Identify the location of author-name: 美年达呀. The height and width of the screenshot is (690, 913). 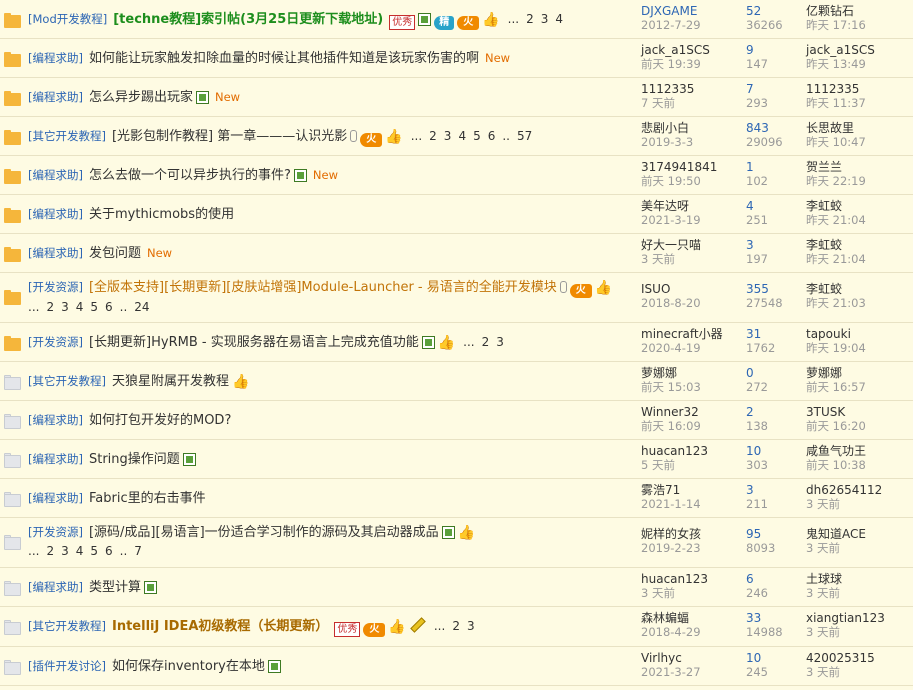
(691, 206).